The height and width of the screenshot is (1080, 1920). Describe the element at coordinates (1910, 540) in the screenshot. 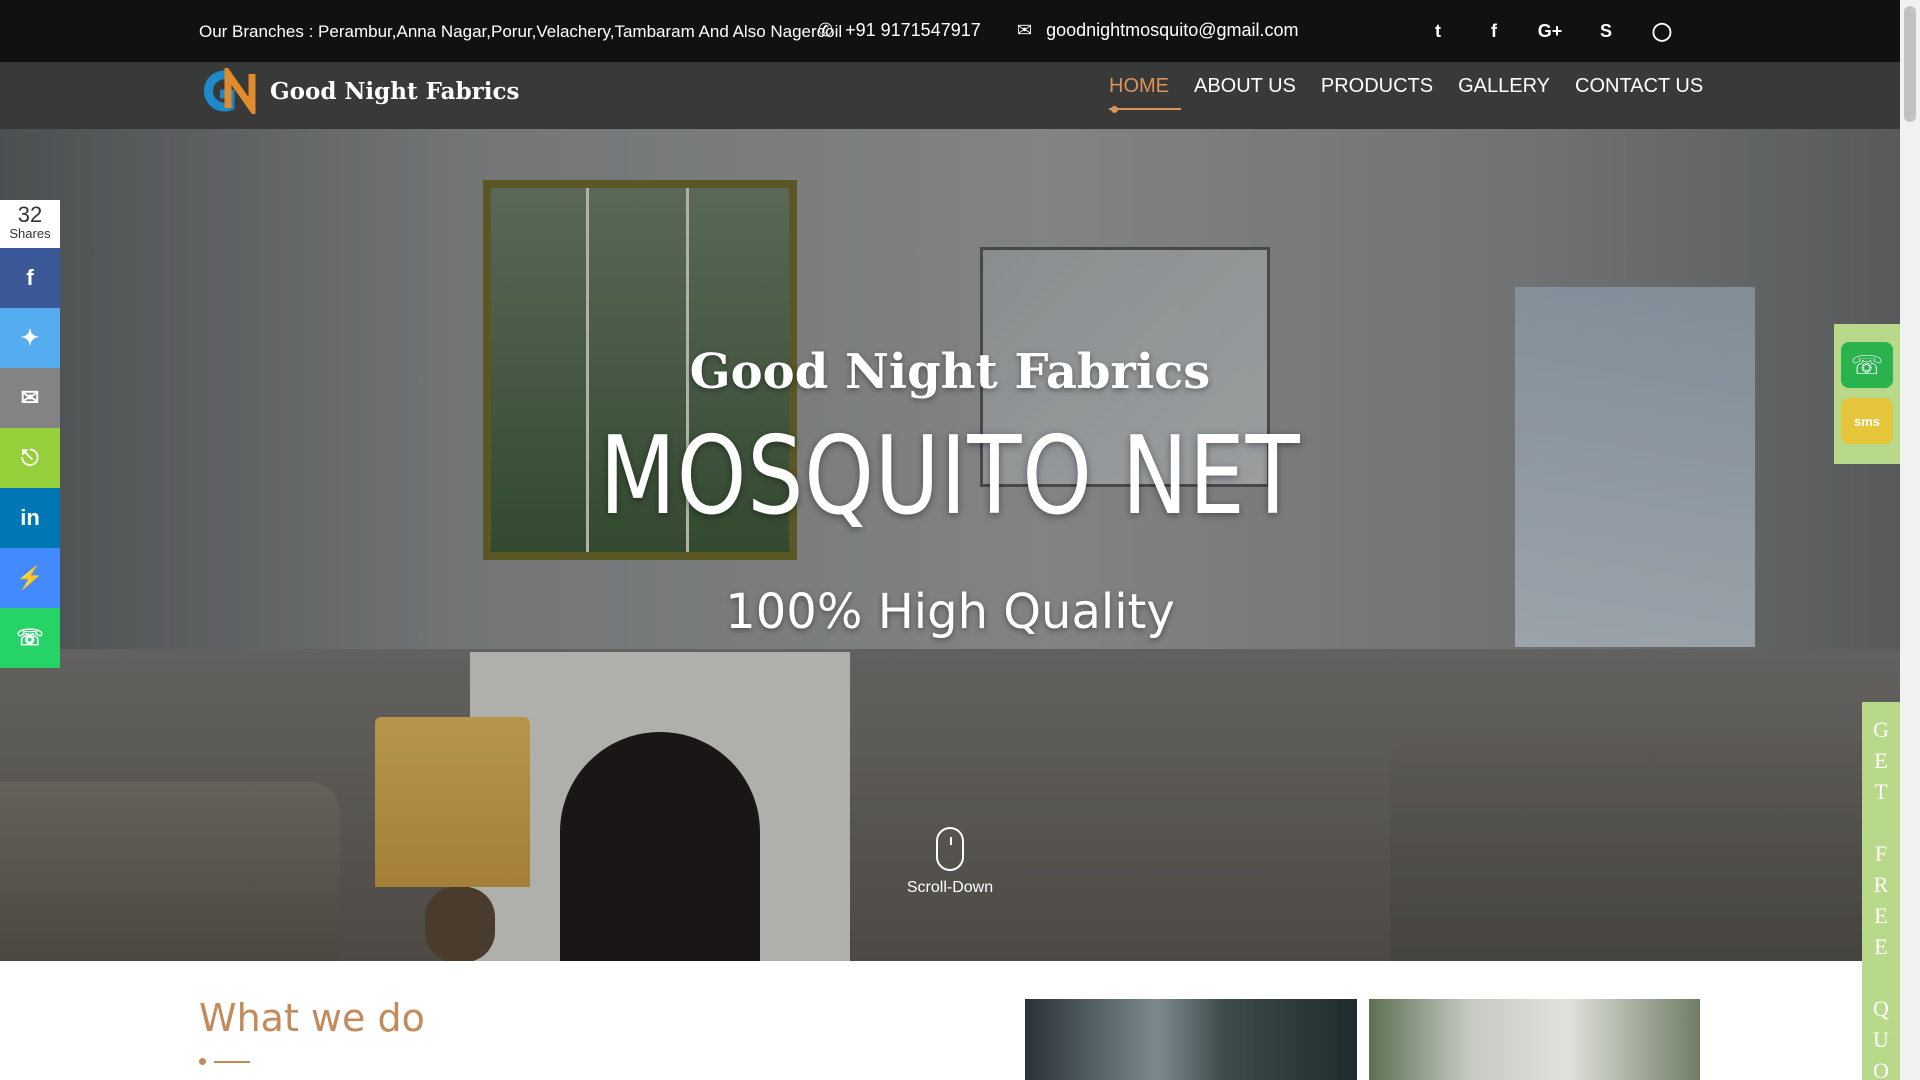

I see `page-scrollbar` at that location.